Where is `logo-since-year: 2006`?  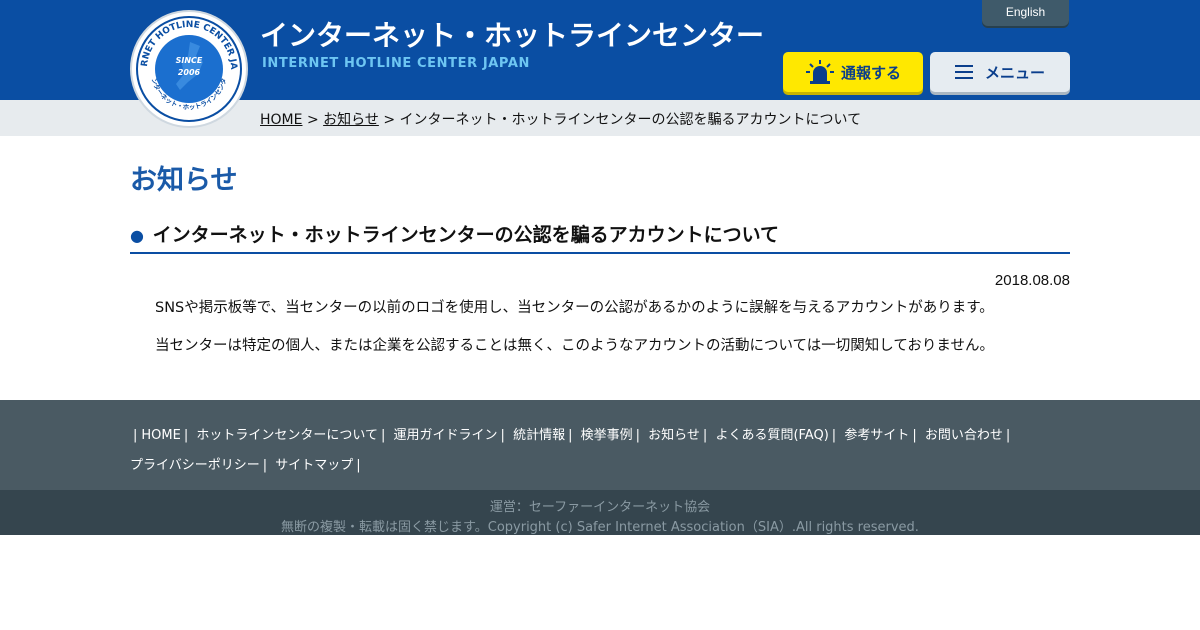 logo-since-year: 2006 is located at coordinates (189, 72).